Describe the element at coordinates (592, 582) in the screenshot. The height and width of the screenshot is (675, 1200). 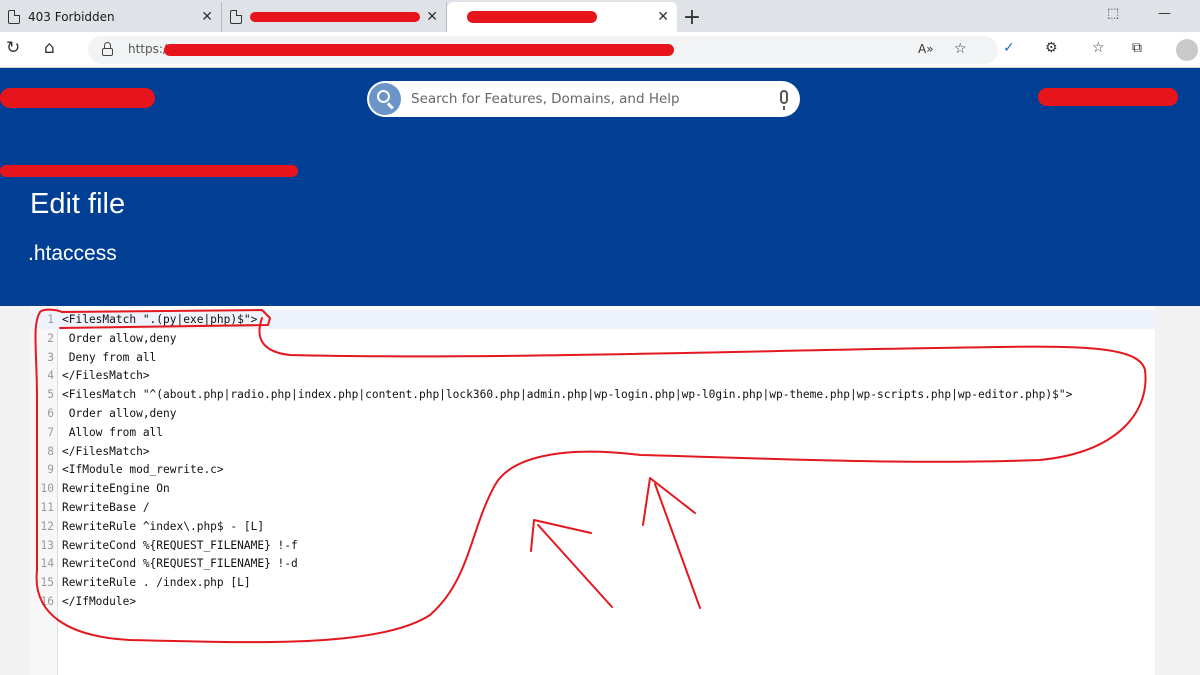
I see `code-line: 15 RewriteRule . /index.php [L]` at that location.